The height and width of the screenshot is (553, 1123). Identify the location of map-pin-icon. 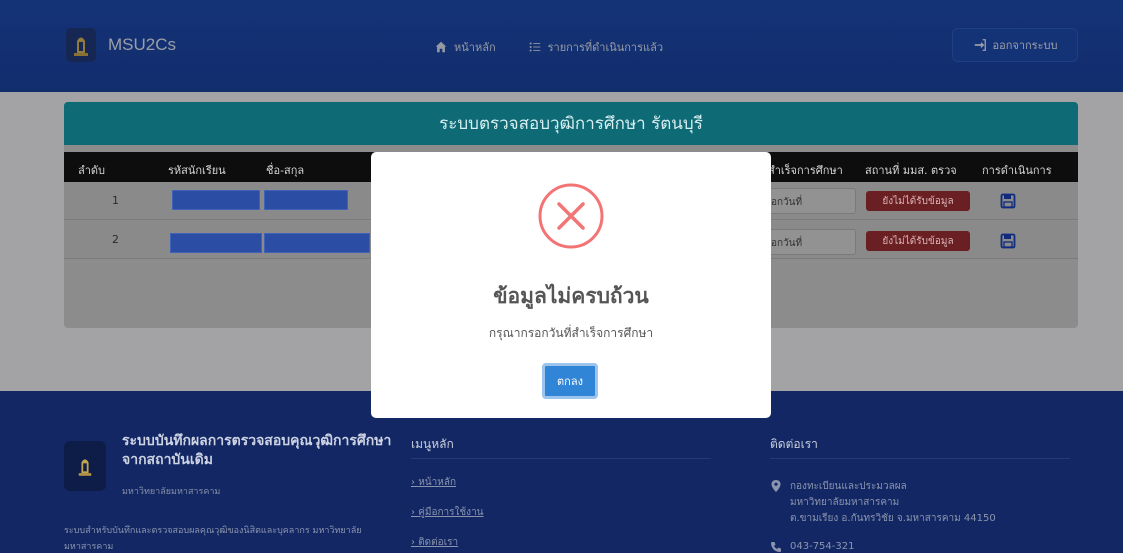
(776, 486).